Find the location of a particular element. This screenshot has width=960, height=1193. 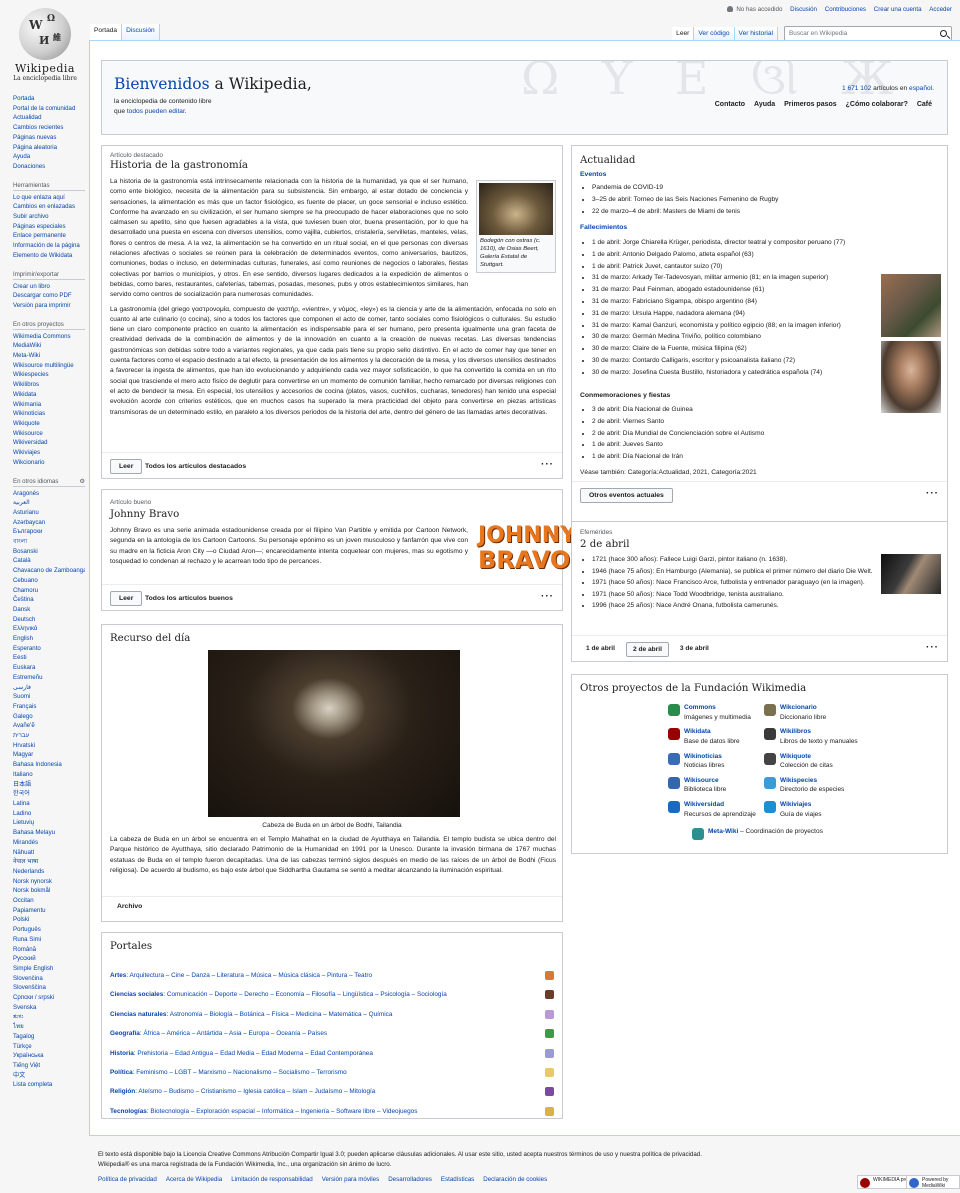

sidebar-item-tieng-viet: Tiếng Việt is located at coordinates (49, 1066).